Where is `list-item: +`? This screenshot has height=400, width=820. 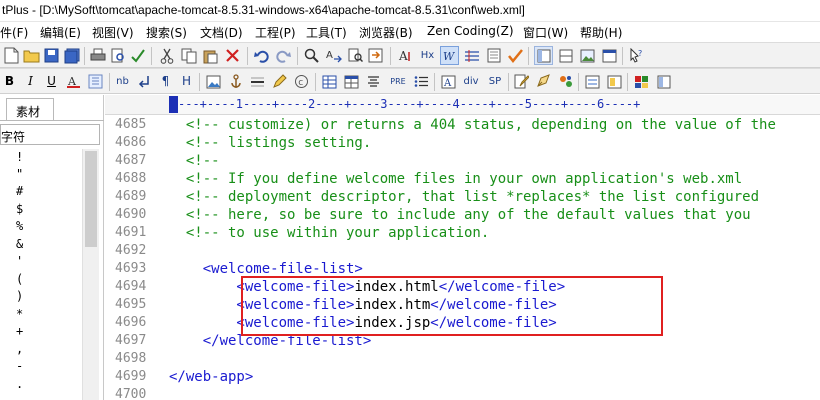 list-item: + is located at coordinates (26, 331).